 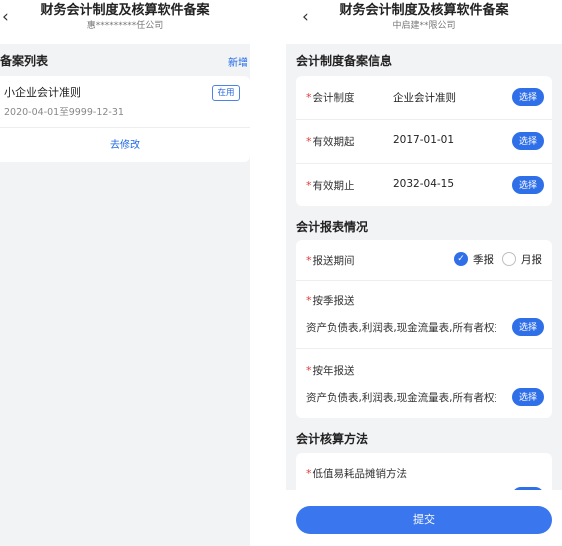 I want to click on radio-monthly, so click(x=509, y=259).